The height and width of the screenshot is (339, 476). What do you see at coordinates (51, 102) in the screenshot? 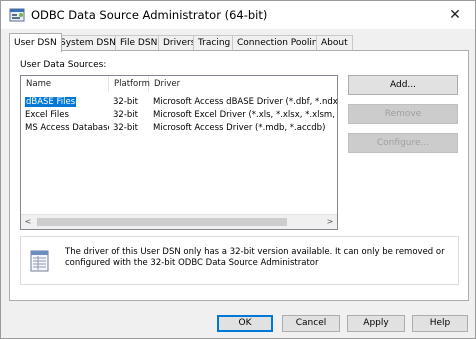
I see `row-name: dBASE Files` at bounding box center [51, 102].